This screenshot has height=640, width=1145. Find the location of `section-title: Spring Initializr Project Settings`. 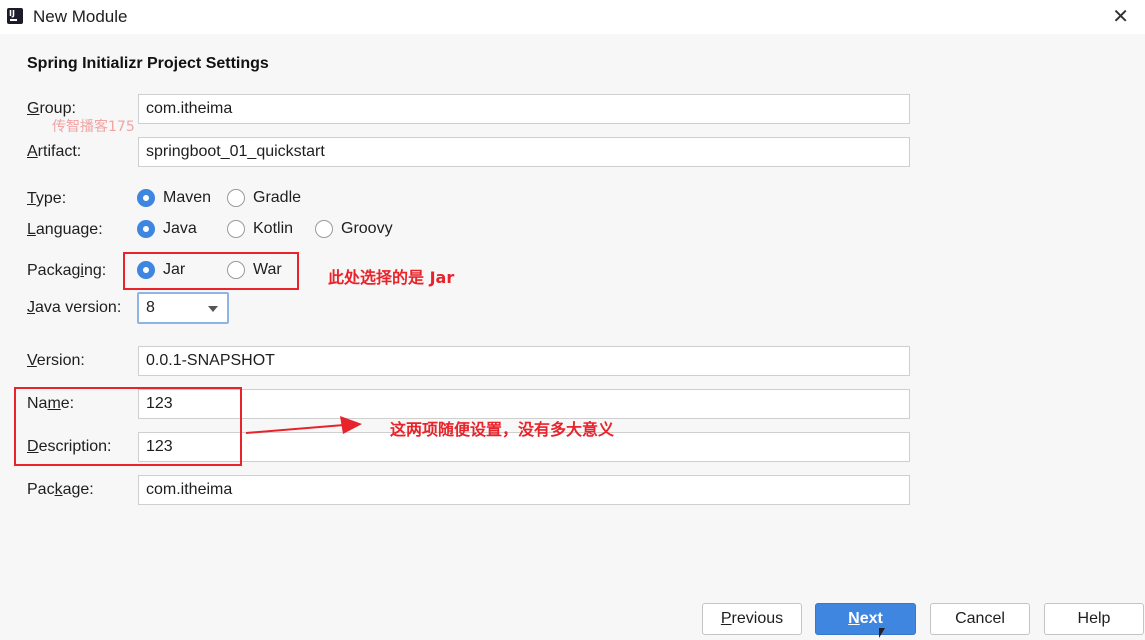

section-title: Spring Initializr Project Settings is located at coordinates (148, 63).